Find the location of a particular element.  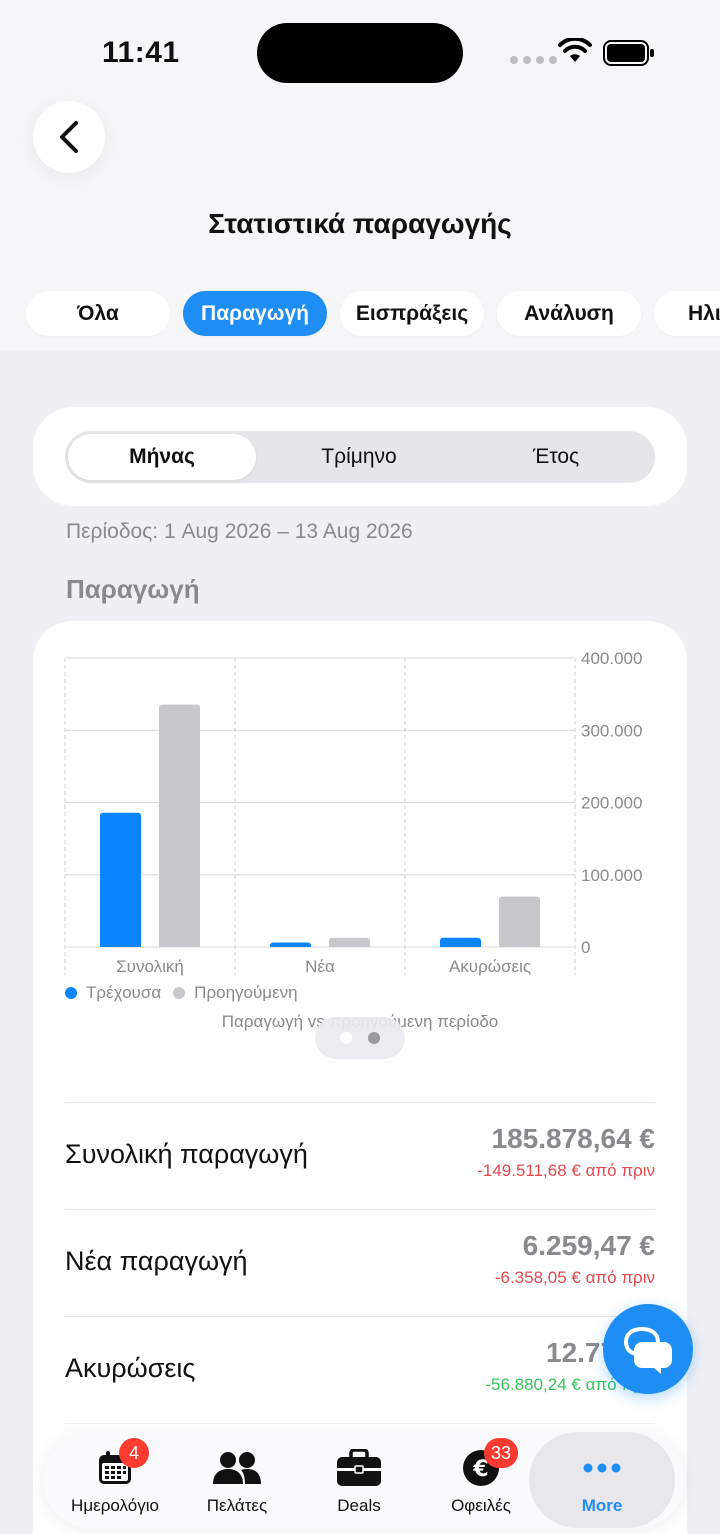

stat-label: Συνολική παραγωγή is located at coordinates (186, 1154).